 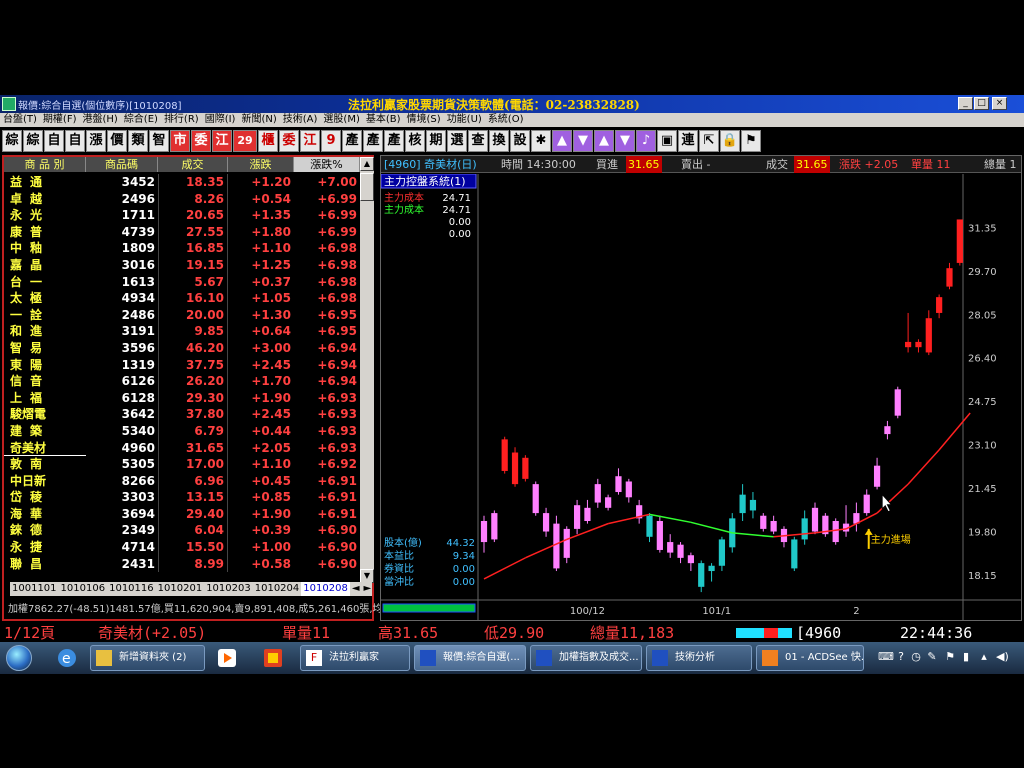 I want to click on table-row: 岱稜 3303 13.15 +0.85 +6.91, so click(x=182, y=497).